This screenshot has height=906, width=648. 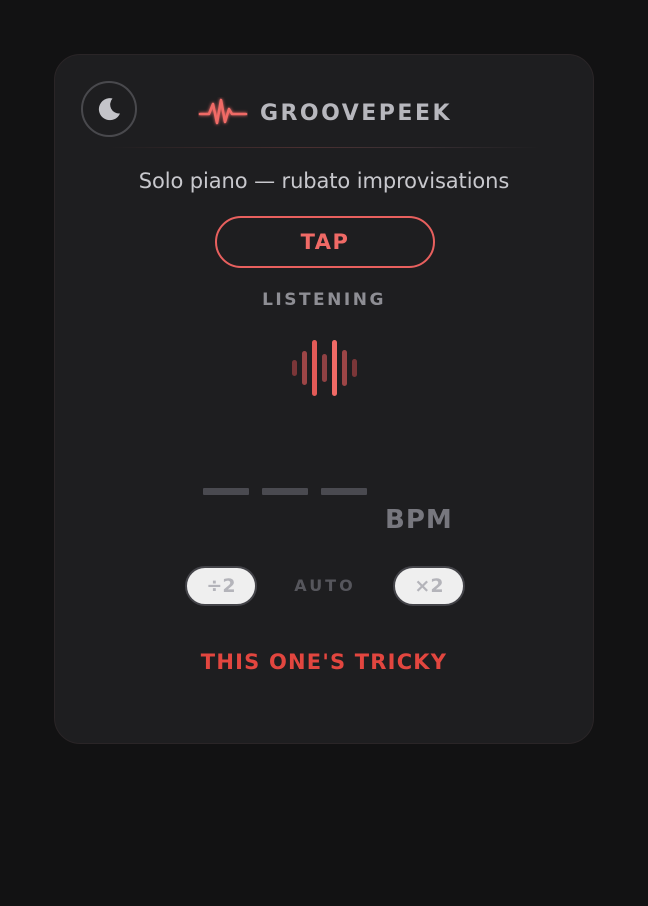 I want to click on app-name: GROOVEPEEK, so click(x=356, y=113).